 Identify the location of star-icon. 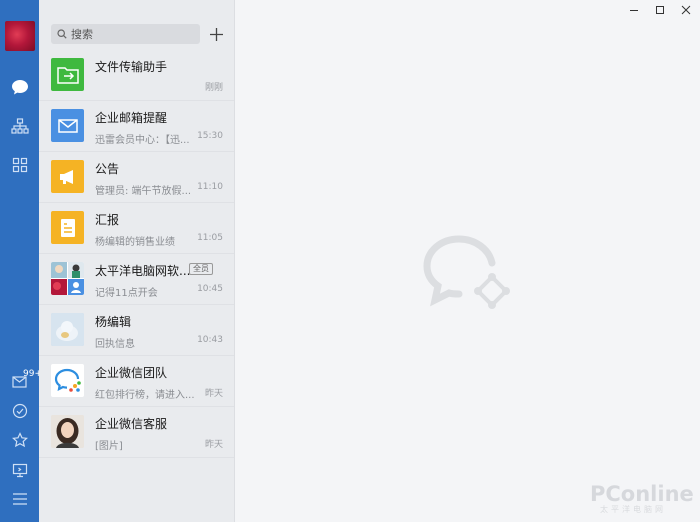
(19, 440).